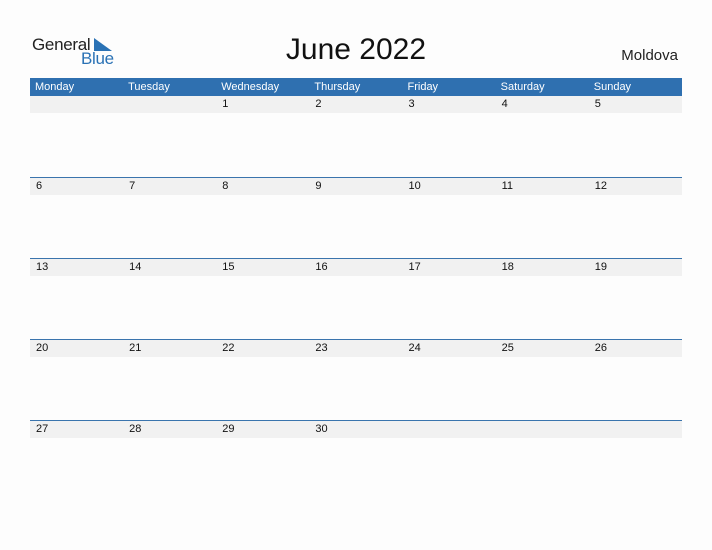  What do you see at coordinates (321, 429) in the screenshot?
I see `day-cell: 30` at bounding box center [321, 429].